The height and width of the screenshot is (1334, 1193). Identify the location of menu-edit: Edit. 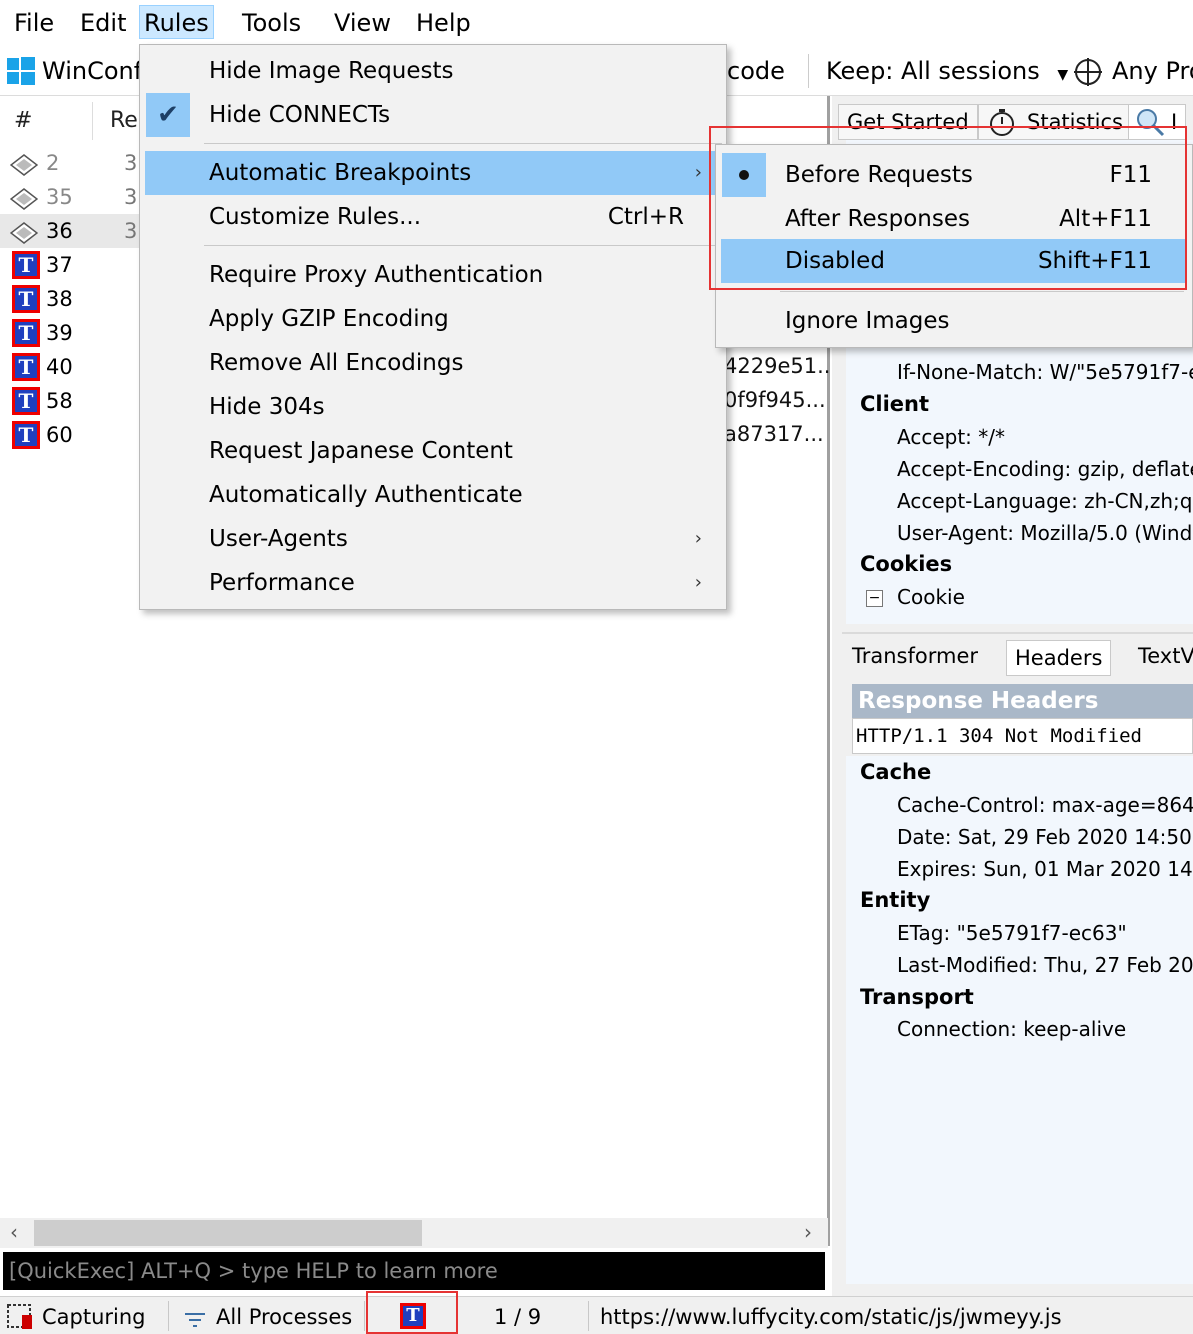
(103, 23).